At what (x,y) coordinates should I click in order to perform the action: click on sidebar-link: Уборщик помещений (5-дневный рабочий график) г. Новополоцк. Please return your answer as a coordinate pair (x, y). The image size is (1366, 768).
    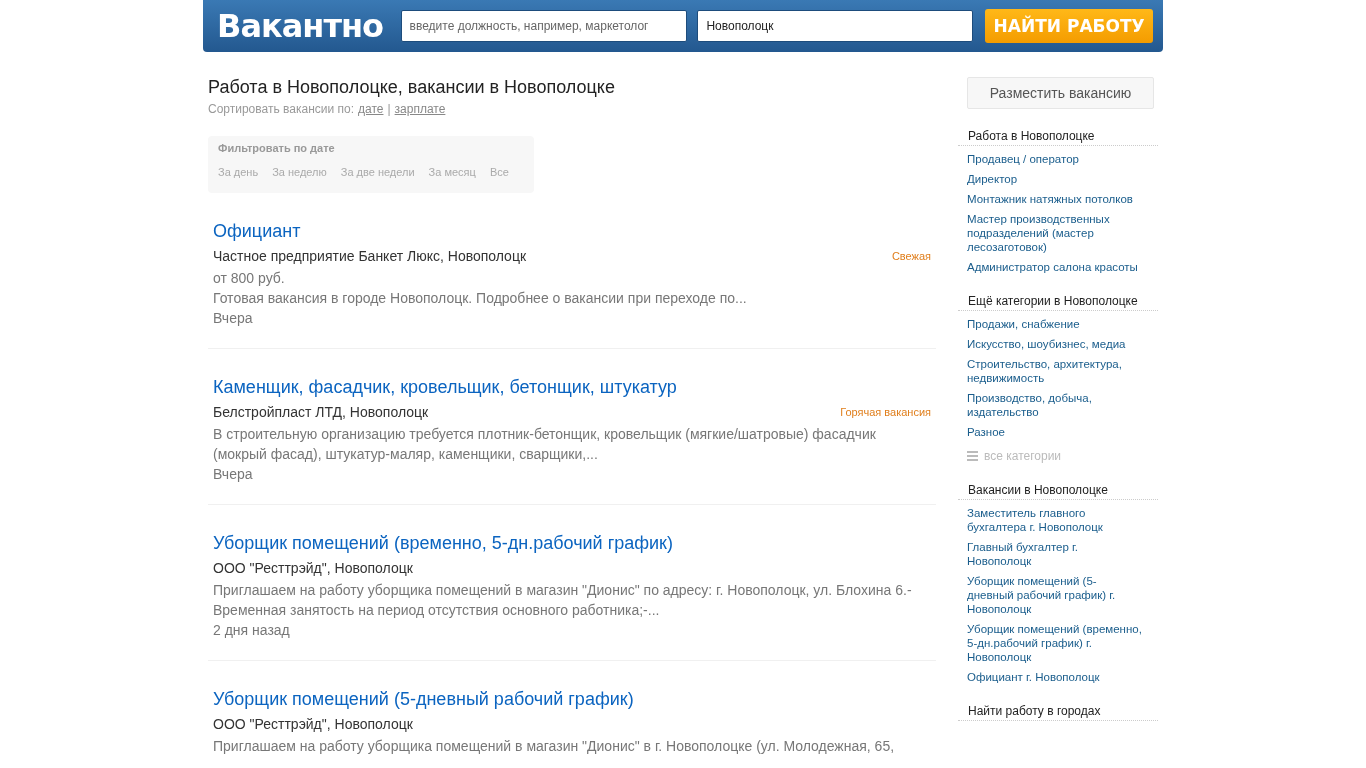
    Looking at the image, I should click on (1058, 595).